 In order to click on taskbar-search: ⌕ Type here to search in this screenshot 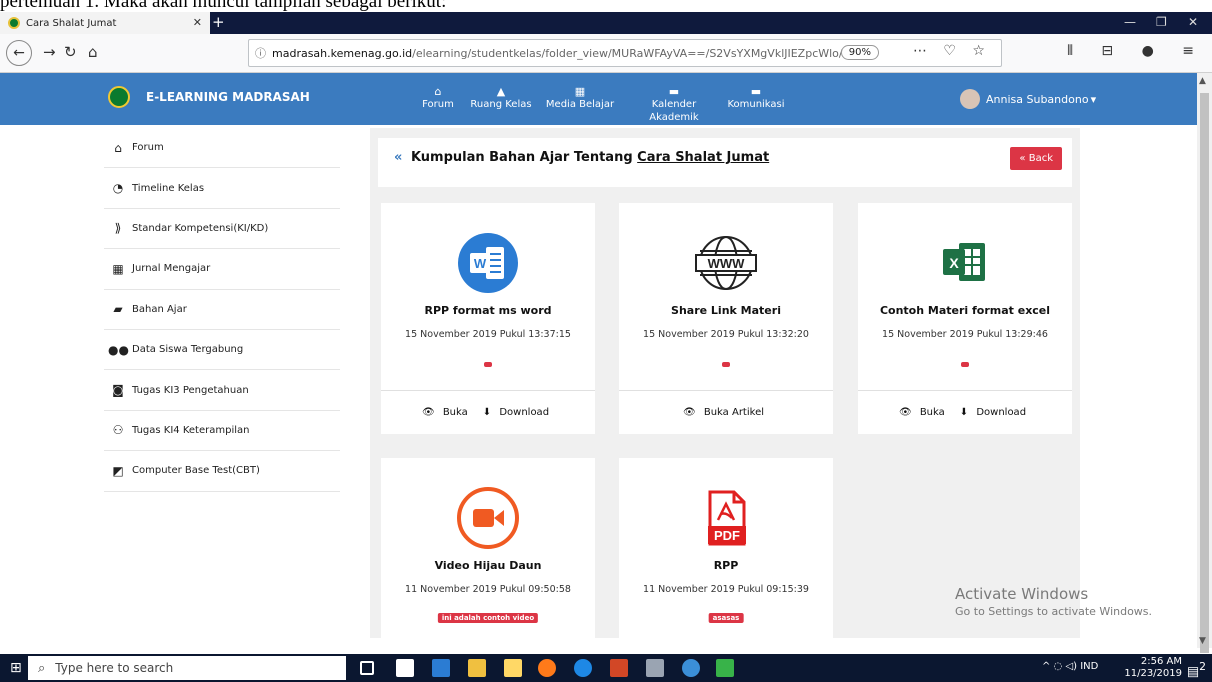, I will do `click(187, 668)`.